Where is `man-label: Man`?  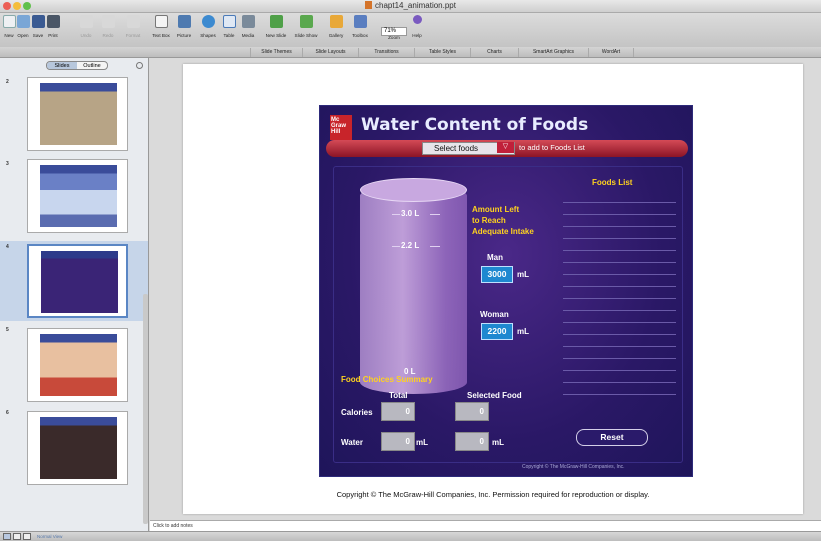
man-label: Man is located at coordinates (495, 257).